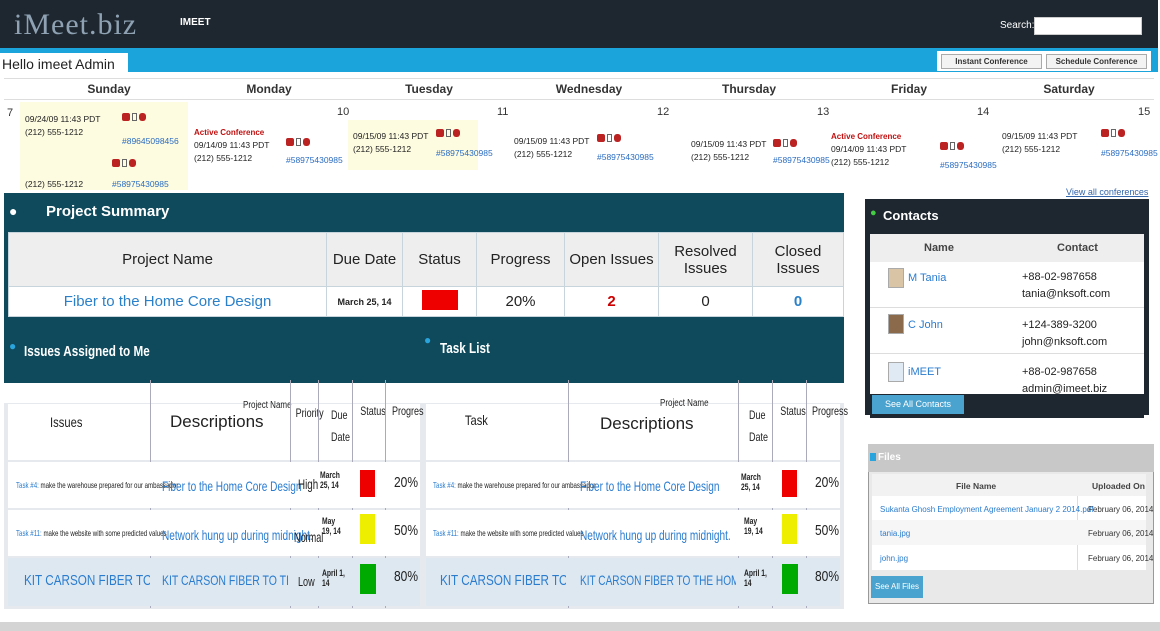  What do you see at coordinates (655, 535) in the screenshot?
I see `task-description-link: Network hung up during midnight.` at bounding box center [655, 535].